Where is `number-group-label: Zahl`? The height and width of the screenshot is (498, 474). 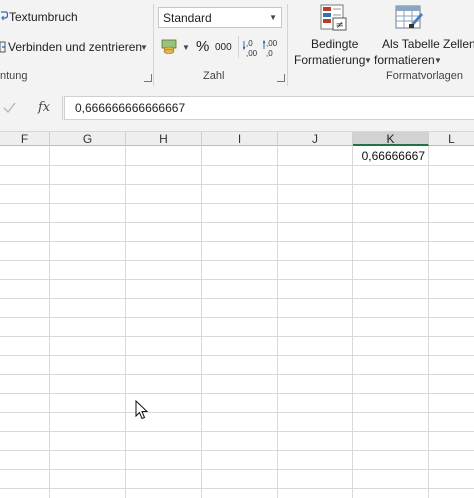
number-group-label: Zahl is located at coordinates (214, 76).